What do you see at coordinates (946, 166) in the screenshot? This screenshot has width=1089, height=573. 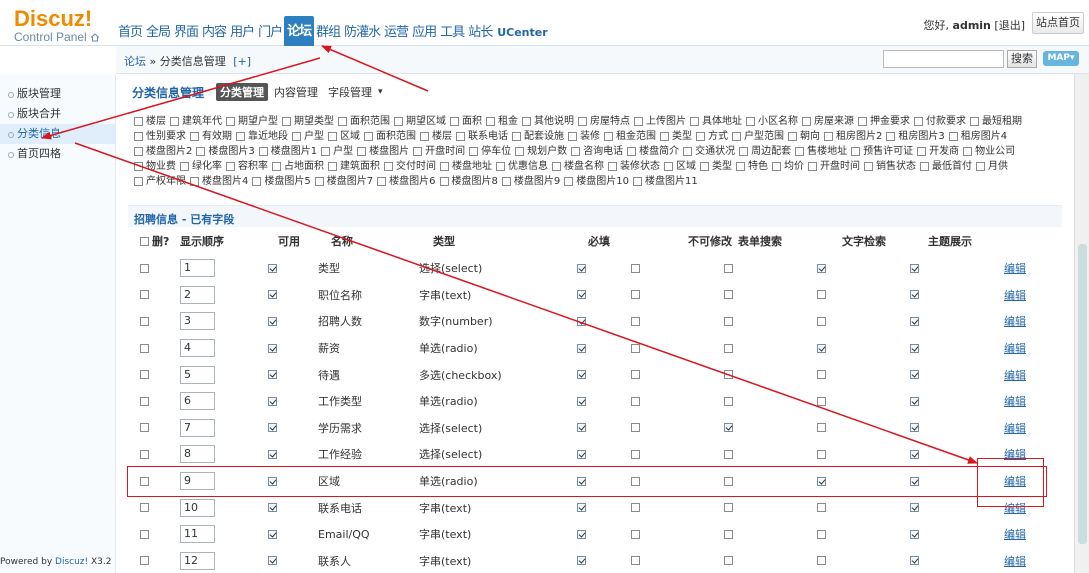 I see `field-tag: 最低首付` at bounding box center [946, 166].